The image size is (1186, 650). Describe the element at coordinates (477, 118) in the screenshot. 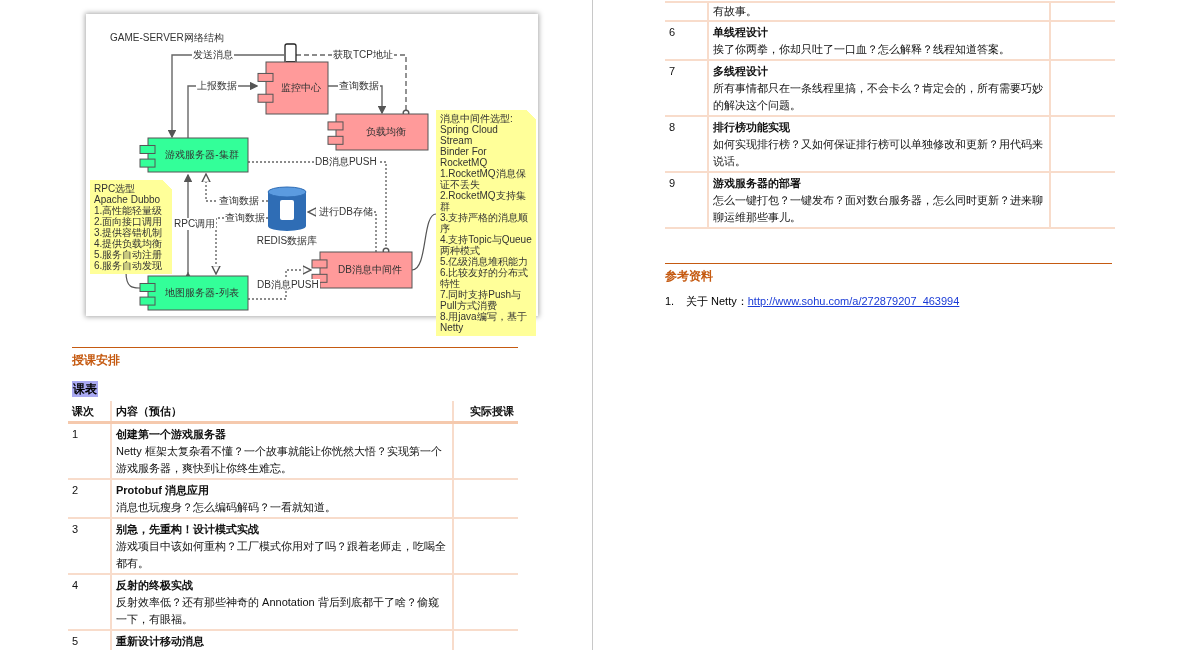

I see `note-line: 消息中间件选型:` at that location.